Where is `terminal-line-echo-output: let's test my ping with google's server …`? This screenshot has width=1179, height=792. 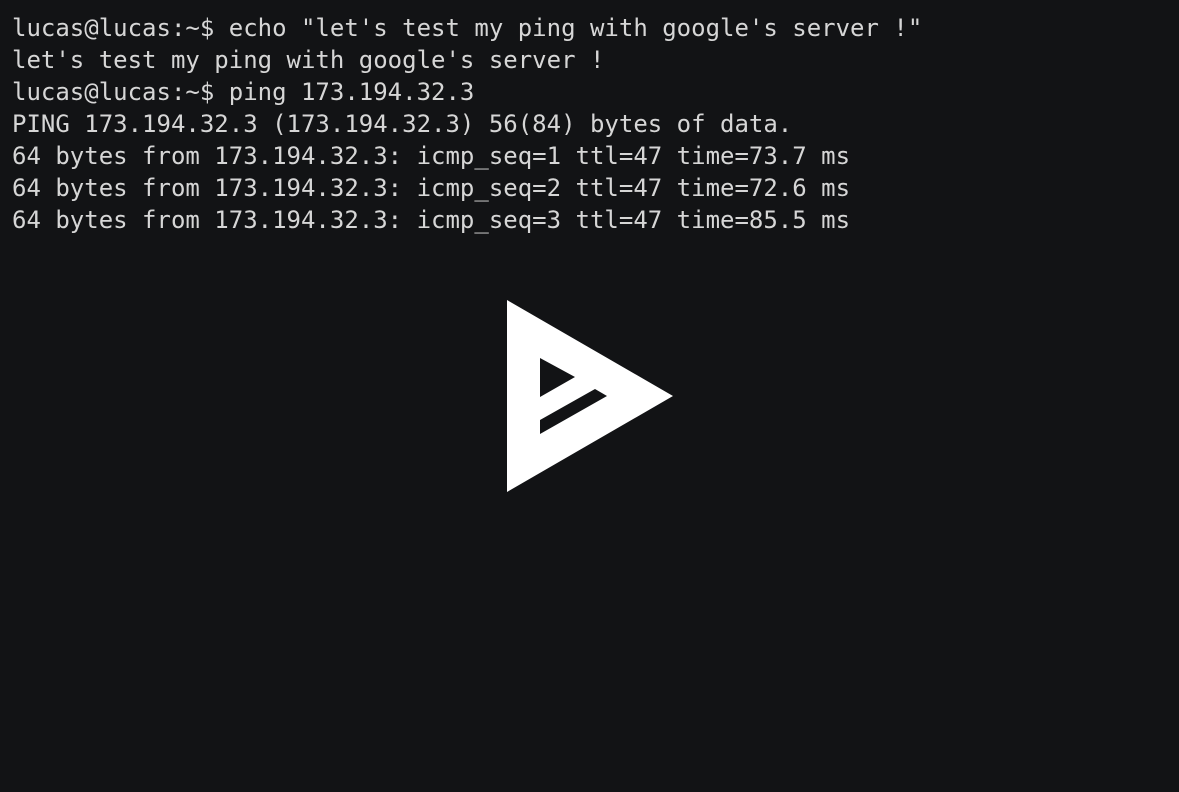
terminal-line-echo-output: let's test my ping with google's server … is located at coordinates (308, 60).